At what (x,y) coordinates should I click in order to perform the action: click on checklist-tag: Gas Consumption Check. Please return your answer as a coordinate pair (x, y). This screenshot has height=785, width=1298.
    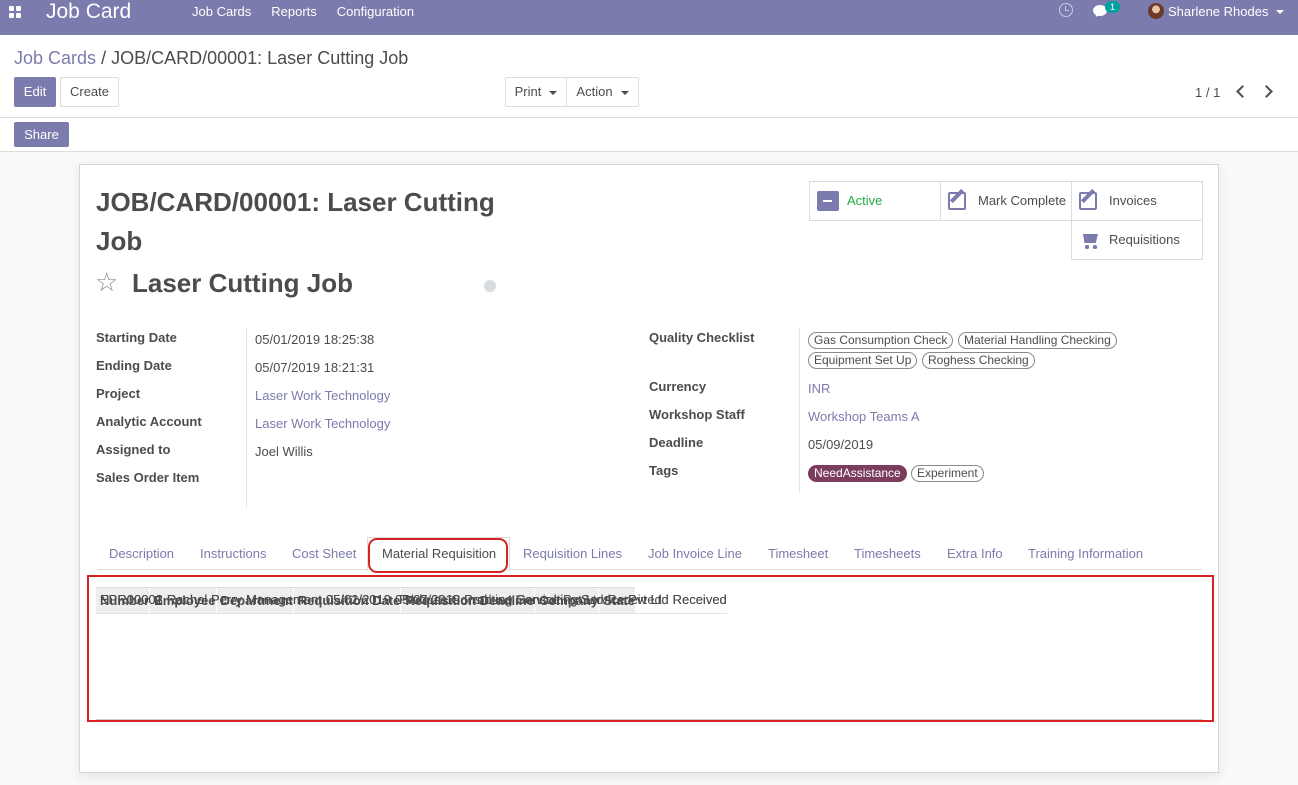
    Looking at the image, I should click on (881, 340).